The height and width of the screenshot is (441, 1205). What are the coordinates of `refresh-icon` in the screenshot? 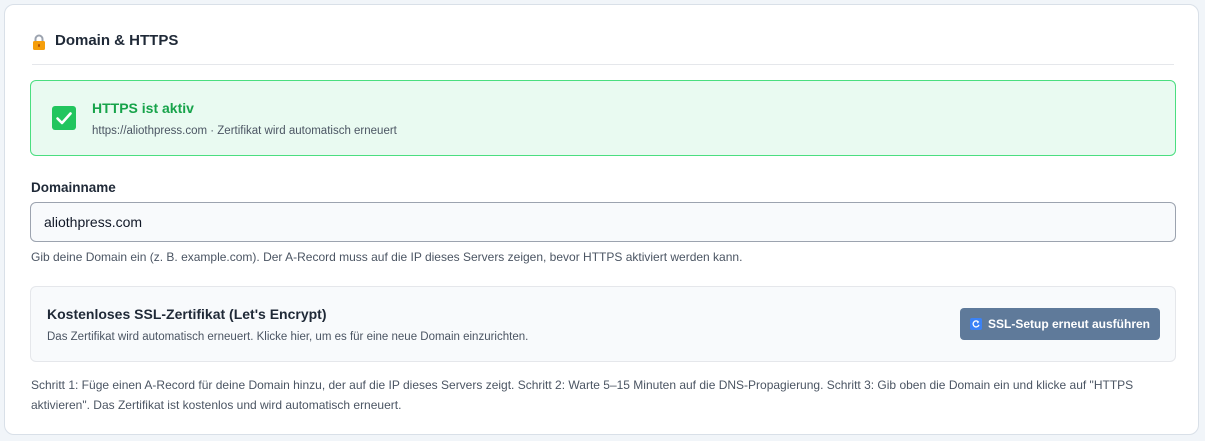 It's located at (975, 324).